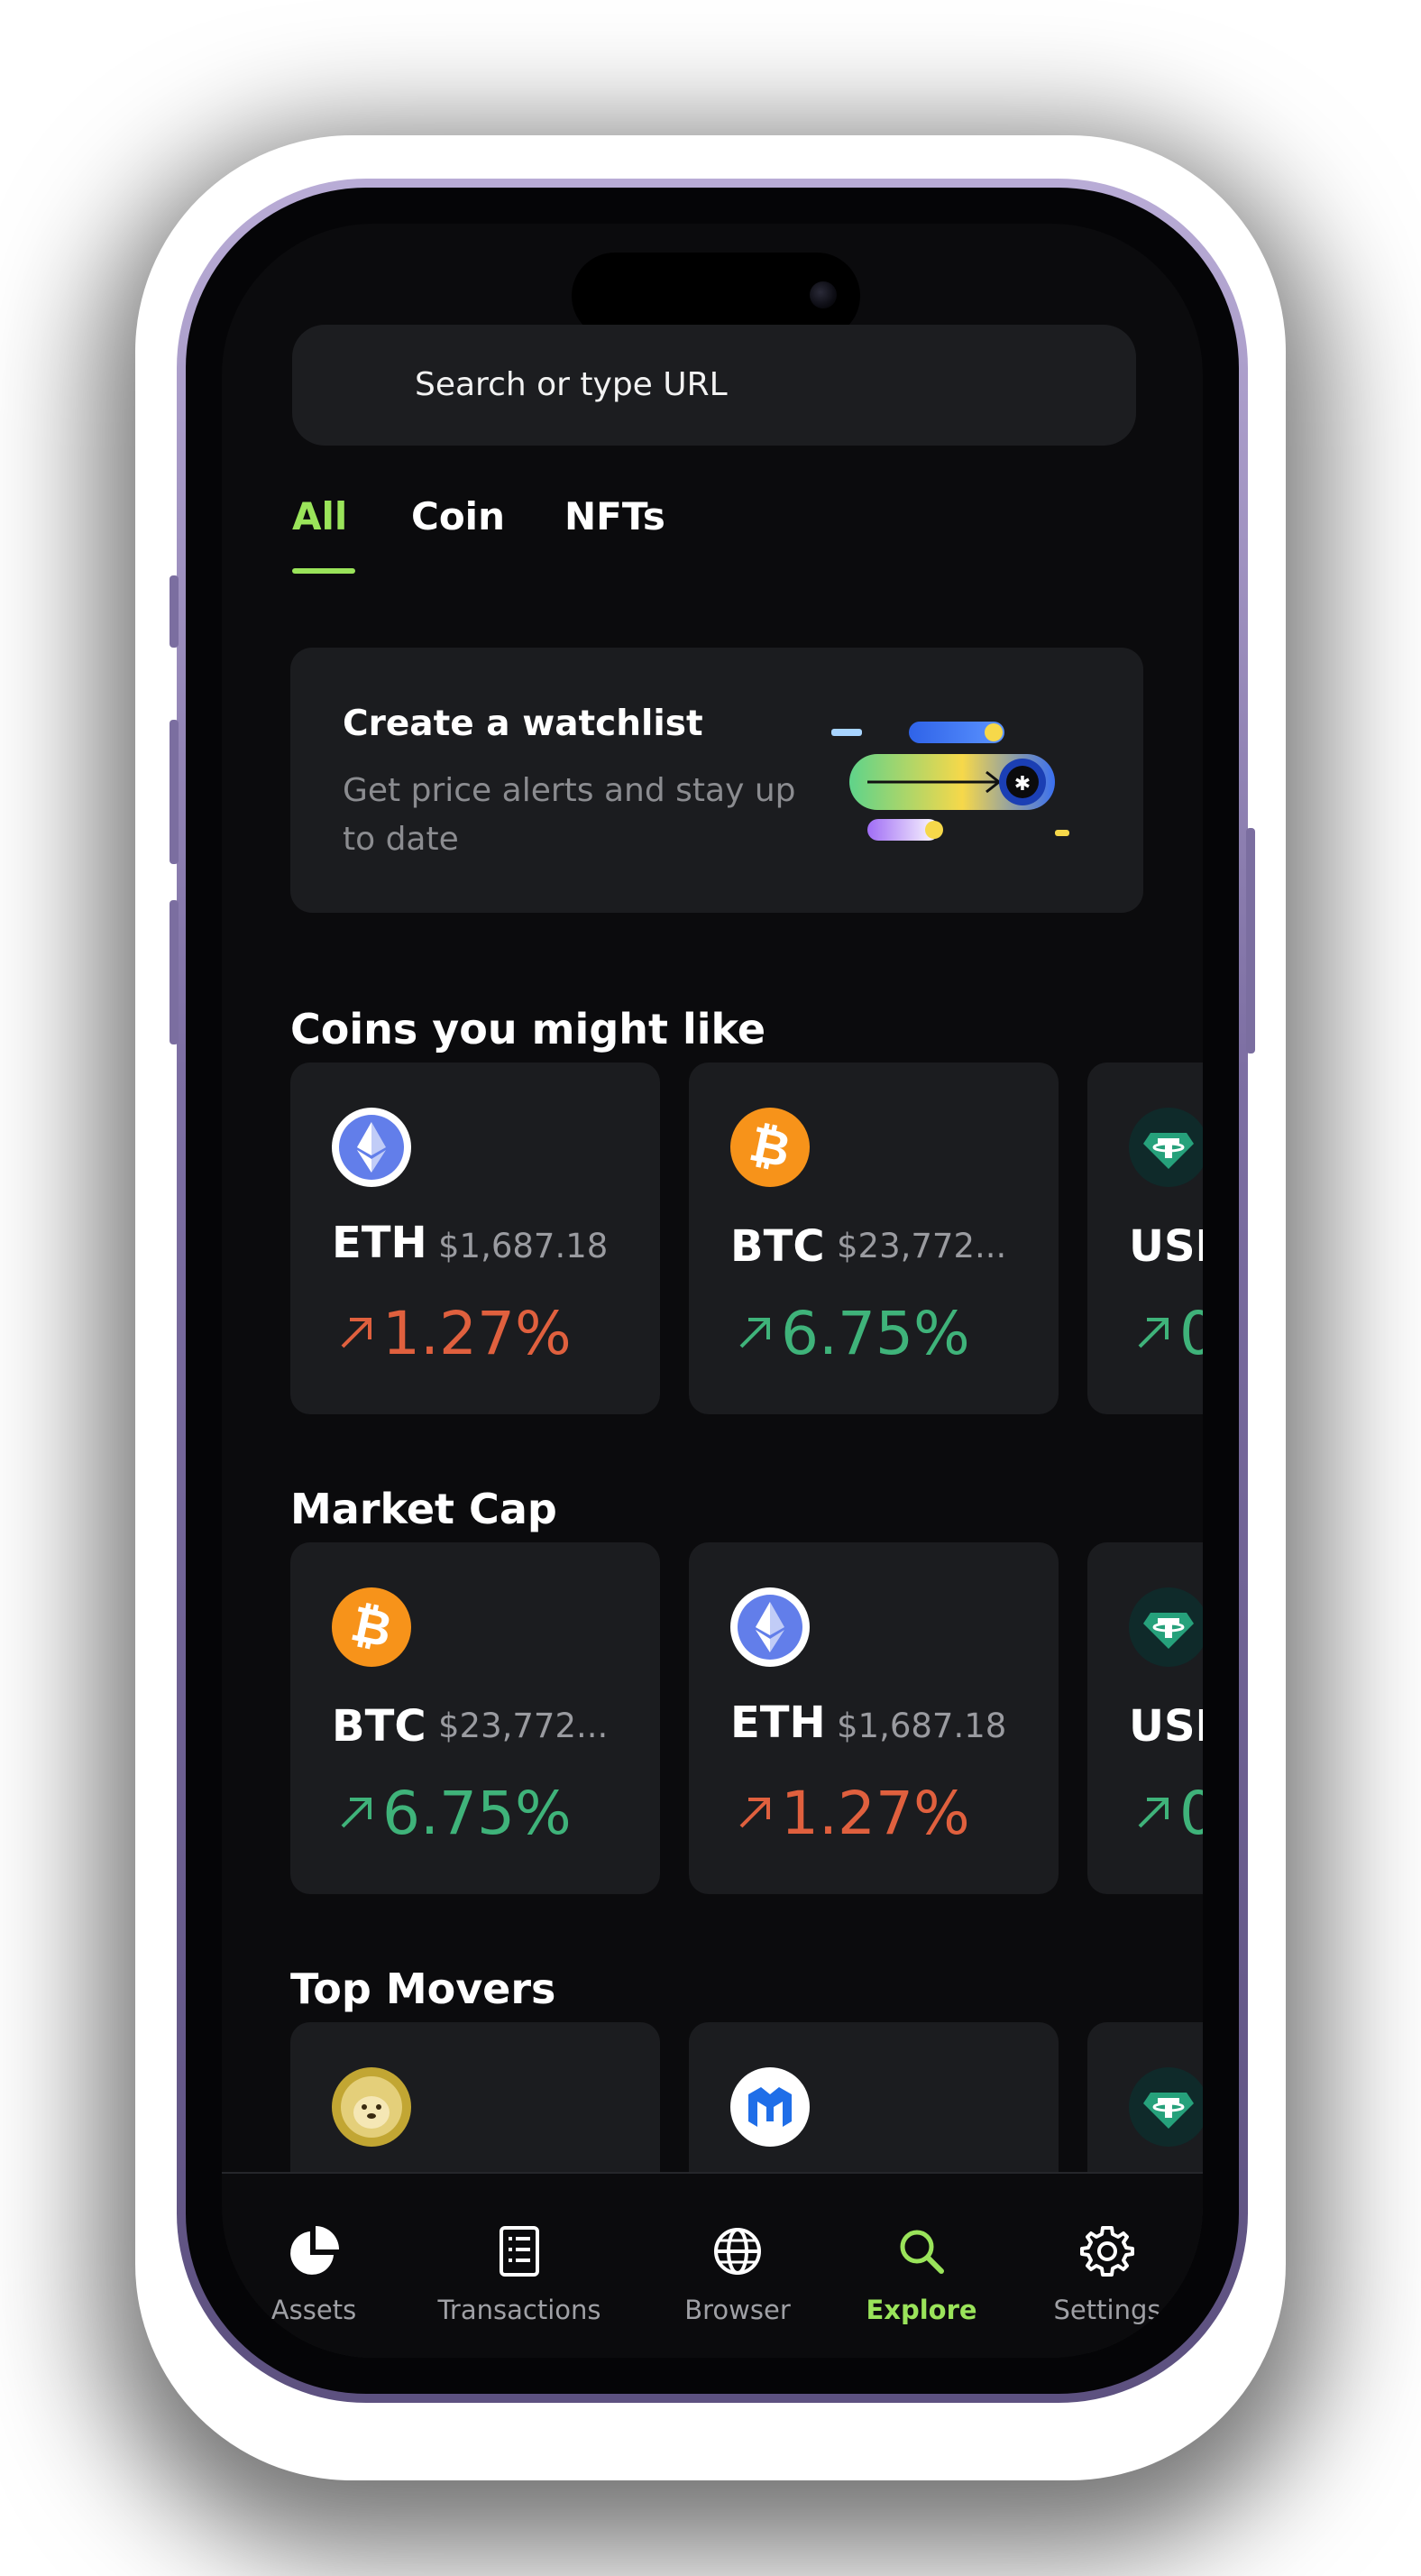 The image size is (1421, 2576). Describe the element at coordinates (323, 571) in the screenshot. I see `active-tab-indicator` at that location.